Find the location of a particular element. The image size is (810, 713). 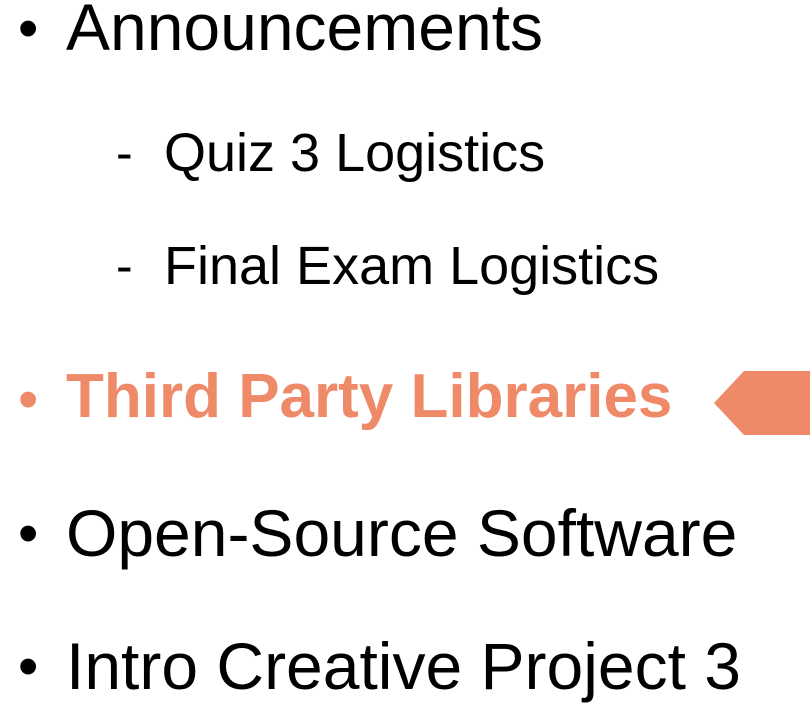

agenda-item-label: Intro Creative Project 3 is located at coordinates (403, 666).